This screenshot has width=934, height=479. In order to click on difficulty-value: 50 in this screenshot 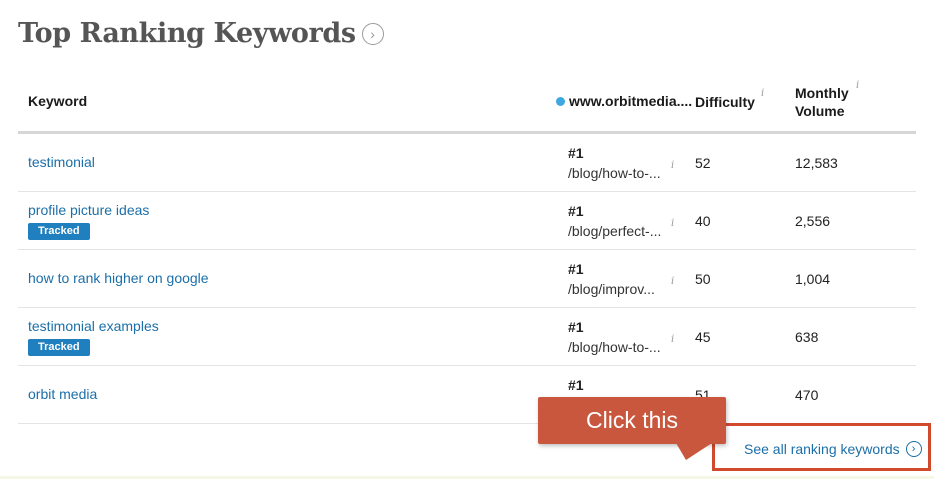, I will do `click(703, 279)`.